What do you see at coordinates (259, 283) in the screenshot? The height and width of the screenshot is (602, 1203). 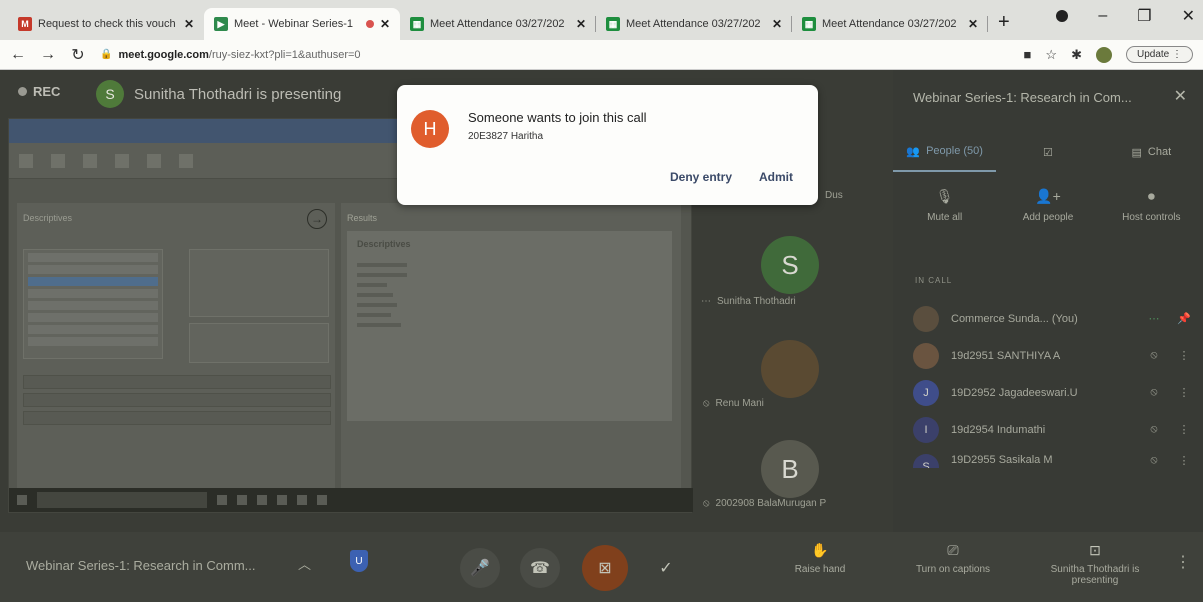 I see `variables-box` at bounding box center [259, 283].